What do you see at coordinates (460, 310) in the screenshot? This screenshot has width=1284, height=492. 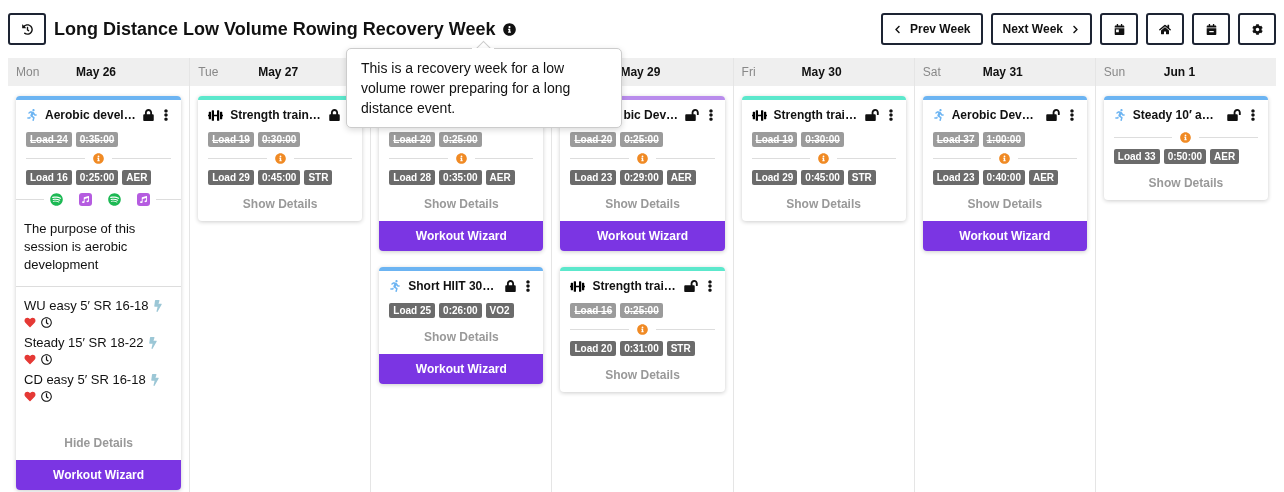 I see `metric-badge: 0:26:00` at bounding box center [460, 310].